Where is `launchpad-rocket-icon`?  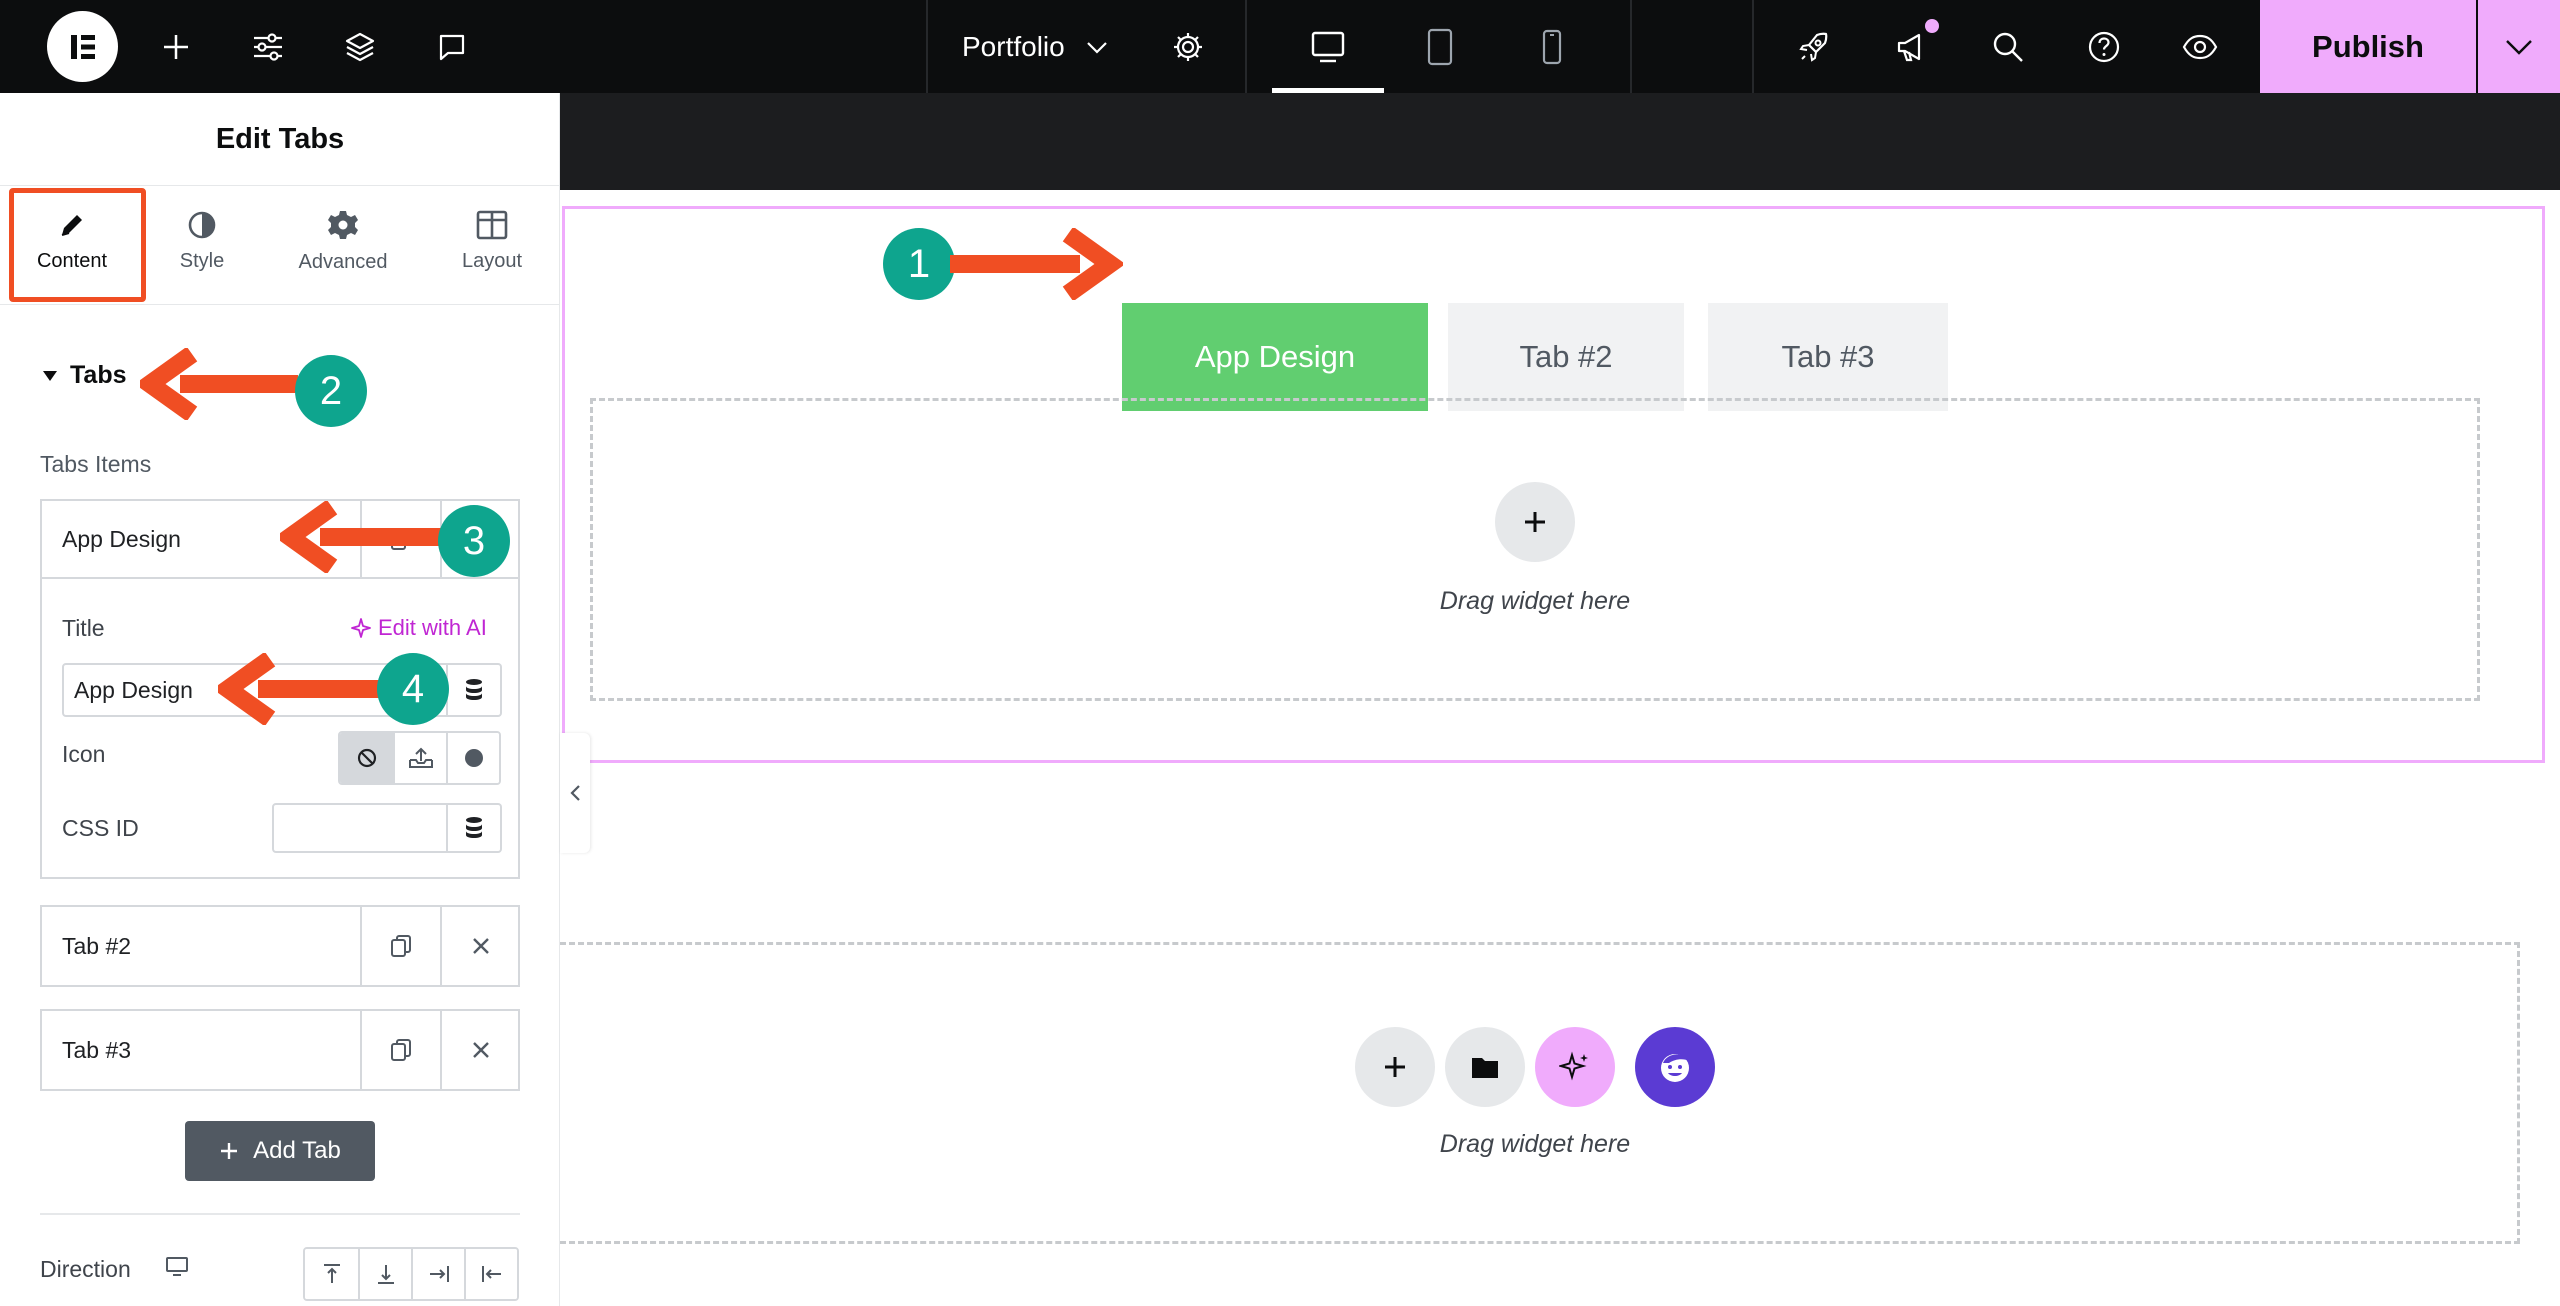 launchpad-rocket-icon is located at coordinates (1814, 46).